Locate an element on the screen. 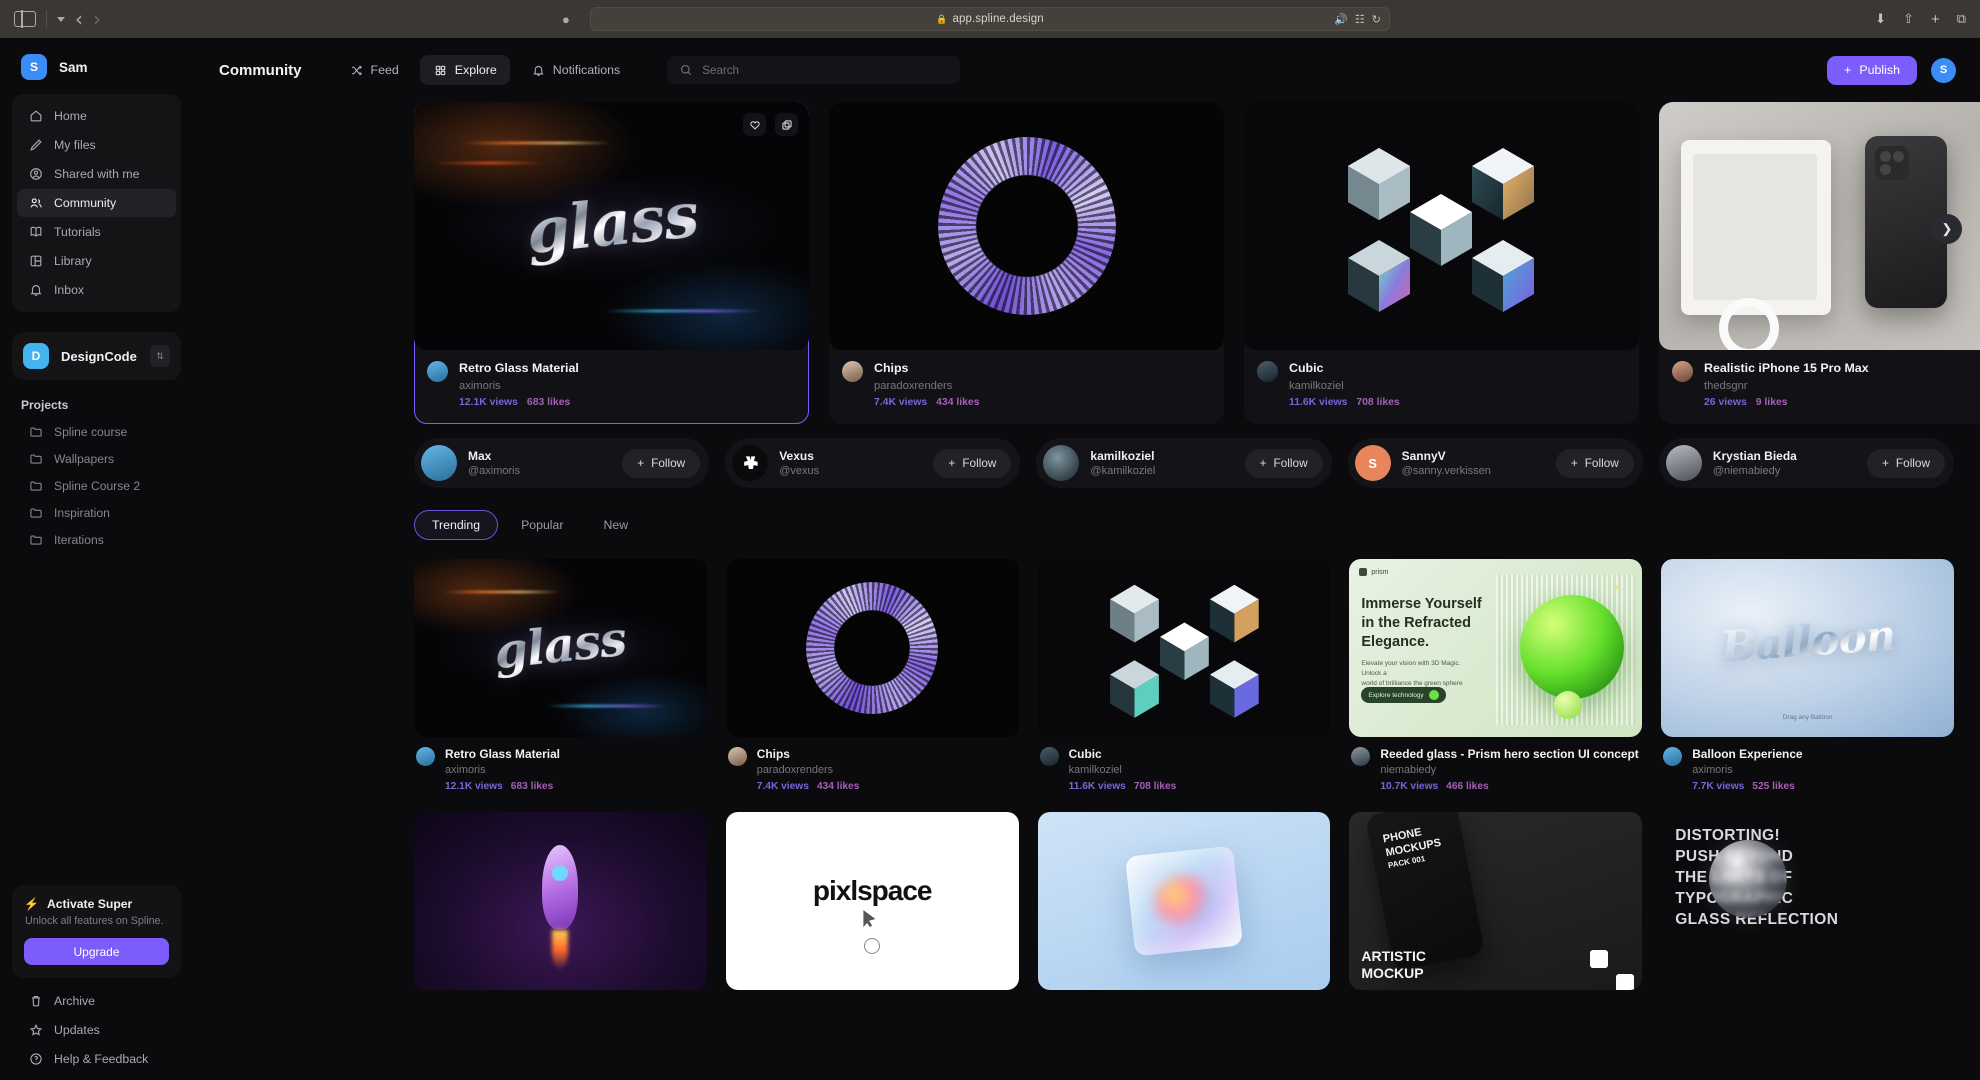 The image size is (1980, 1080). team-switcher: D DesignCode ⇅ is located at coordinates (96, 356).